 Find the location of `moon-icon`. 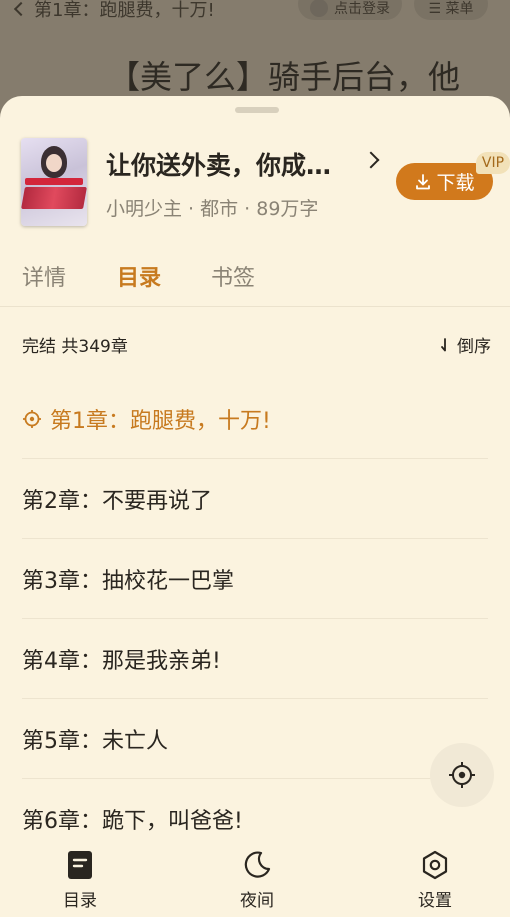

moon-icon is located at coordinates (257, 864).